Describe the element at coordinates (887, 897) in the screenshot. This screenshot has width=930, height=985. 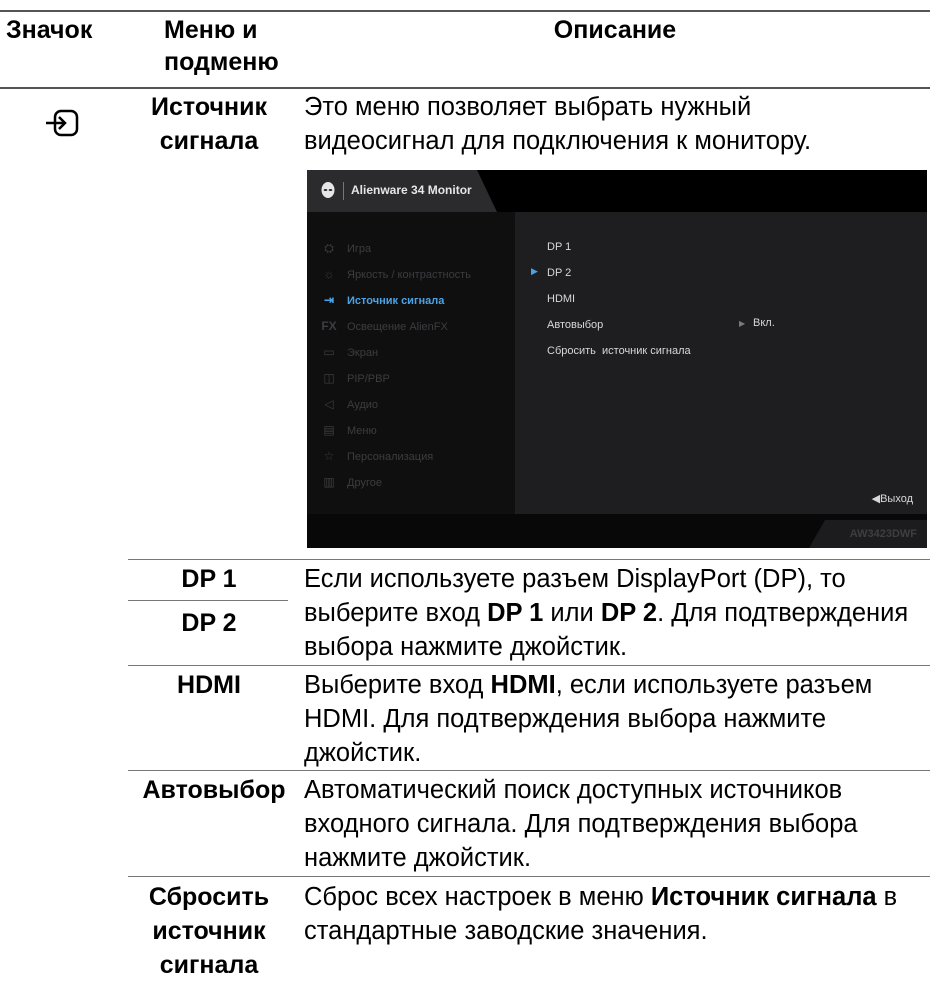
I see `reset-desc-text: в` at that location.